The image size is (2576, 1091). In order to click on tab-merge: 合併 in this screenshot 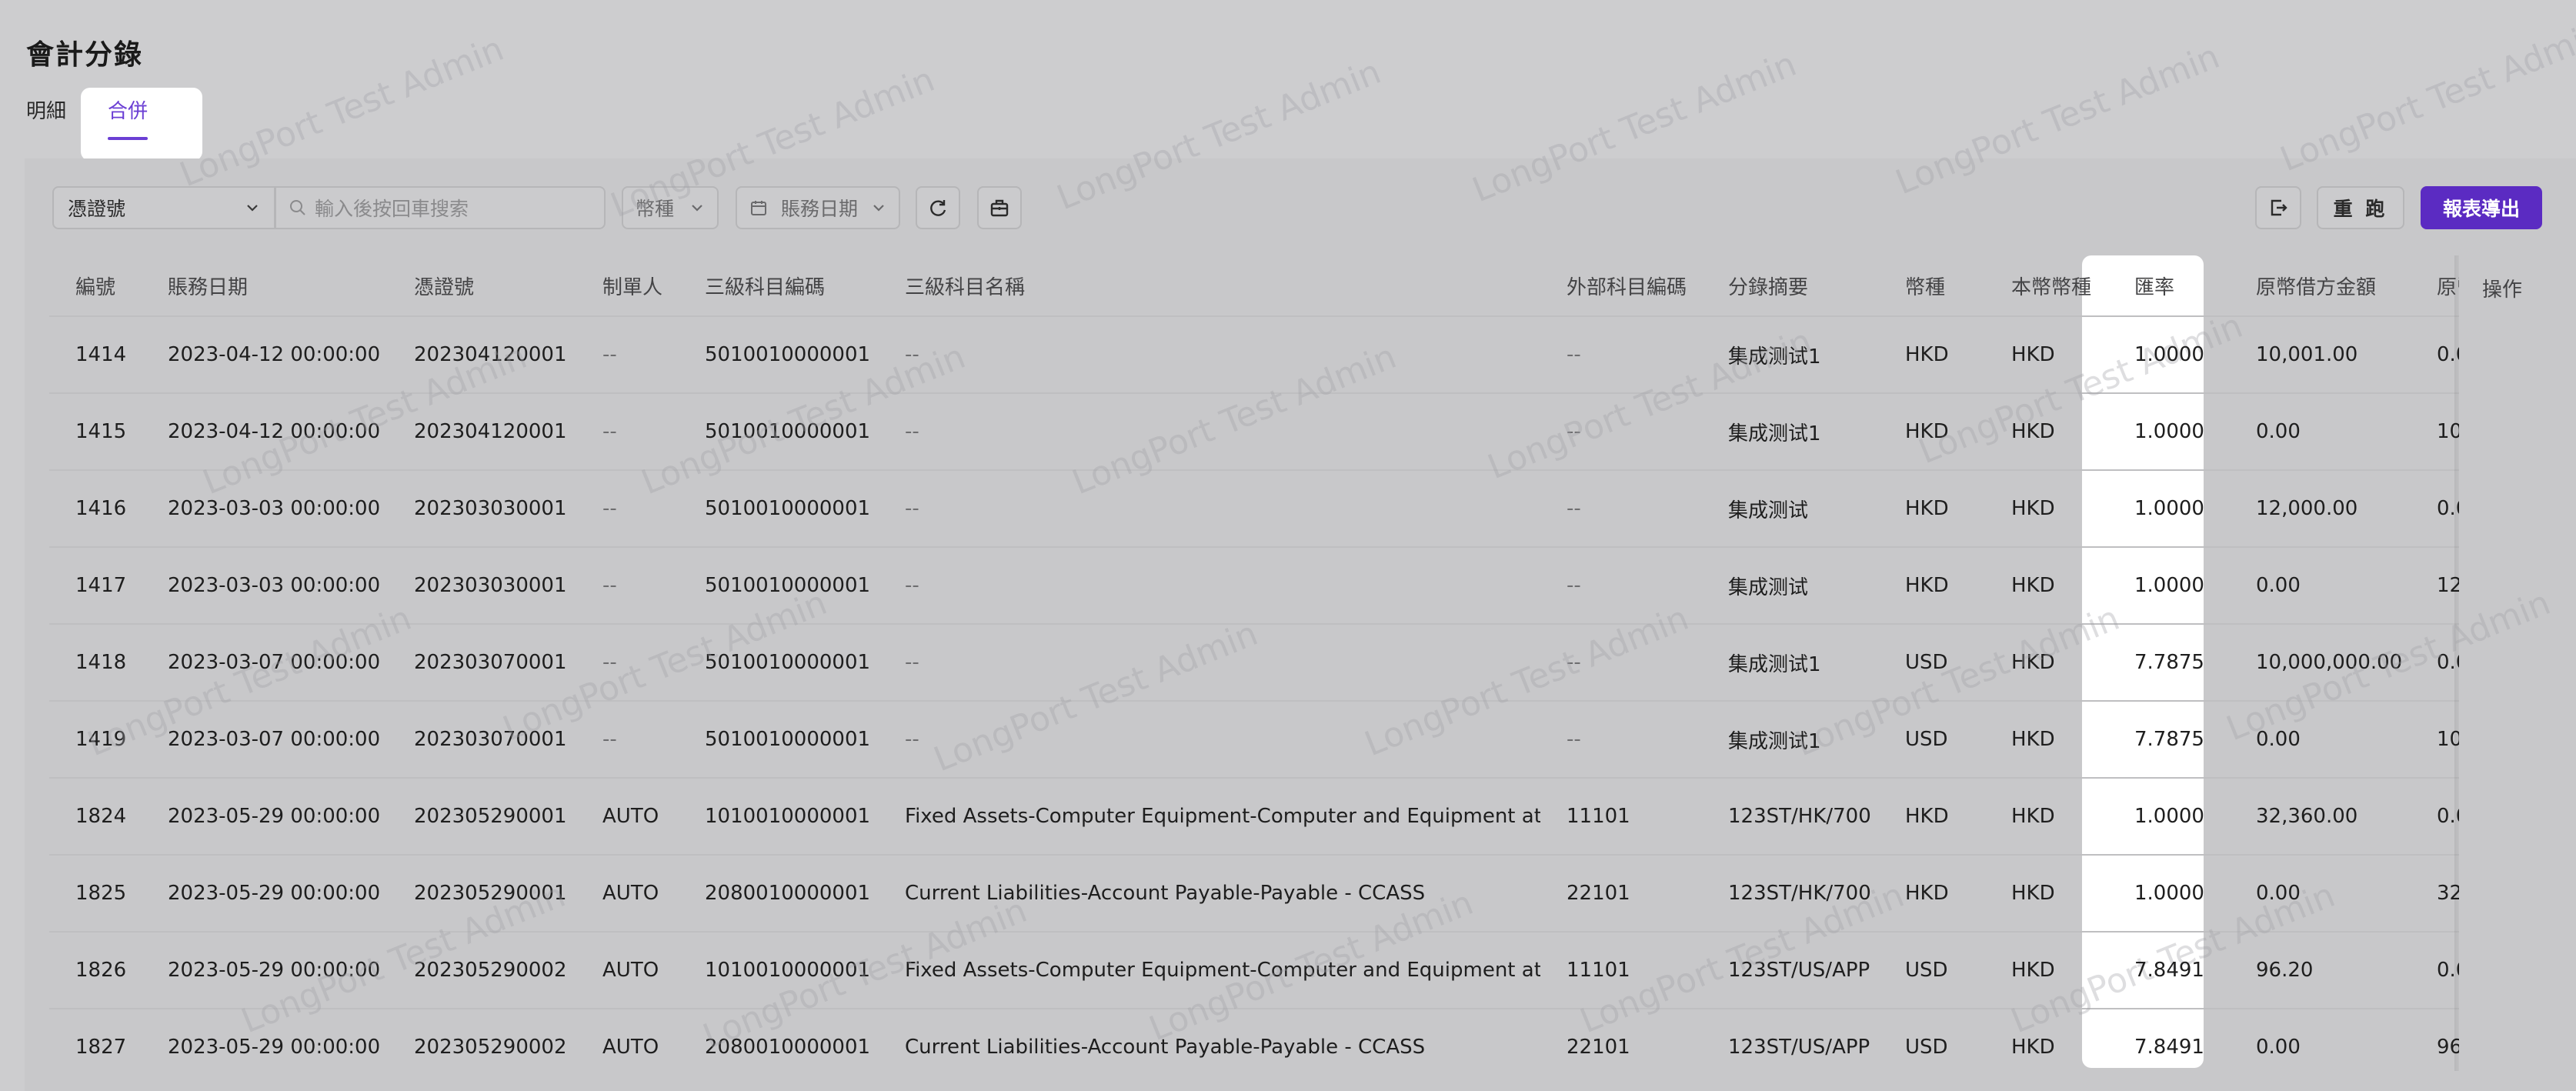, I will do `click(128, 109)`.